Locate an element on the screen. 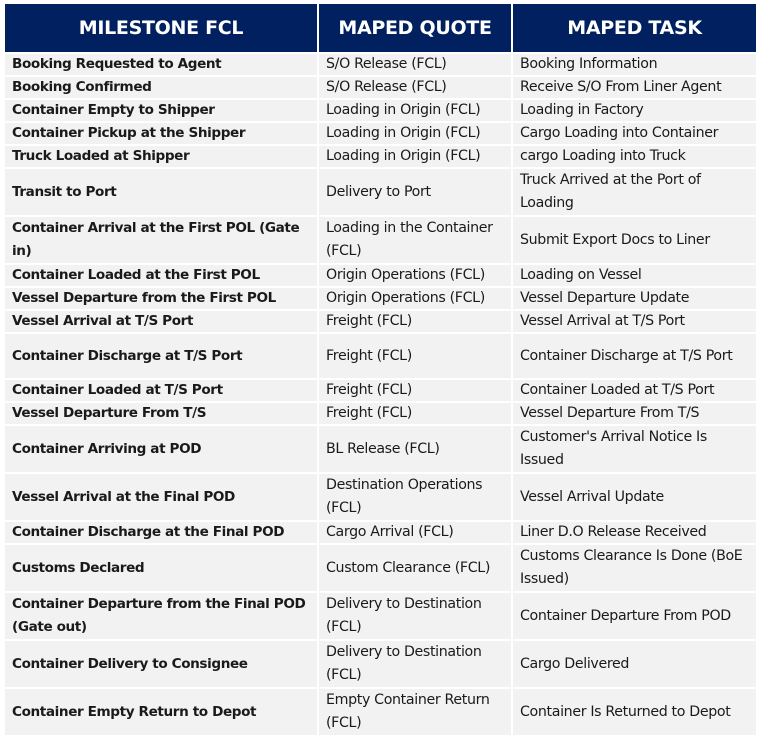 This screenshot has height=755, width=760. maped-task-cell: Truck Arrived at the Port of Loading is located at coordinates (633, 192).